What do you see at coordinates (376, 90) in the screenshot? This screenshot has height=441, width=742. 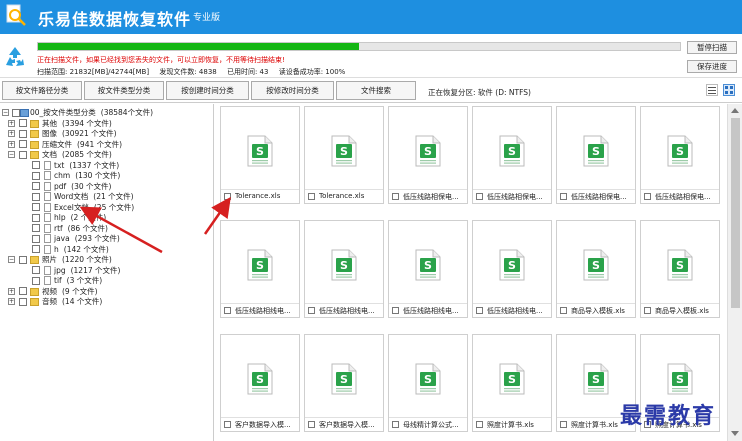 I see `tab-file-search: 文件搜索` at bounding box center [376, 90].